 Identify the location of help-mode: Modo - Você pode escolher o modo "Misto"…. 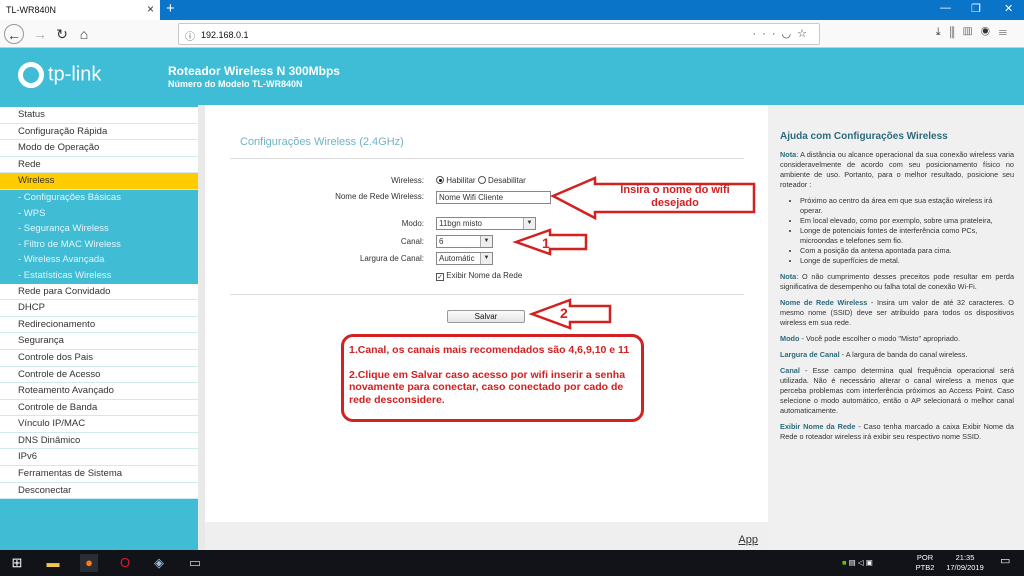
(897, 339).